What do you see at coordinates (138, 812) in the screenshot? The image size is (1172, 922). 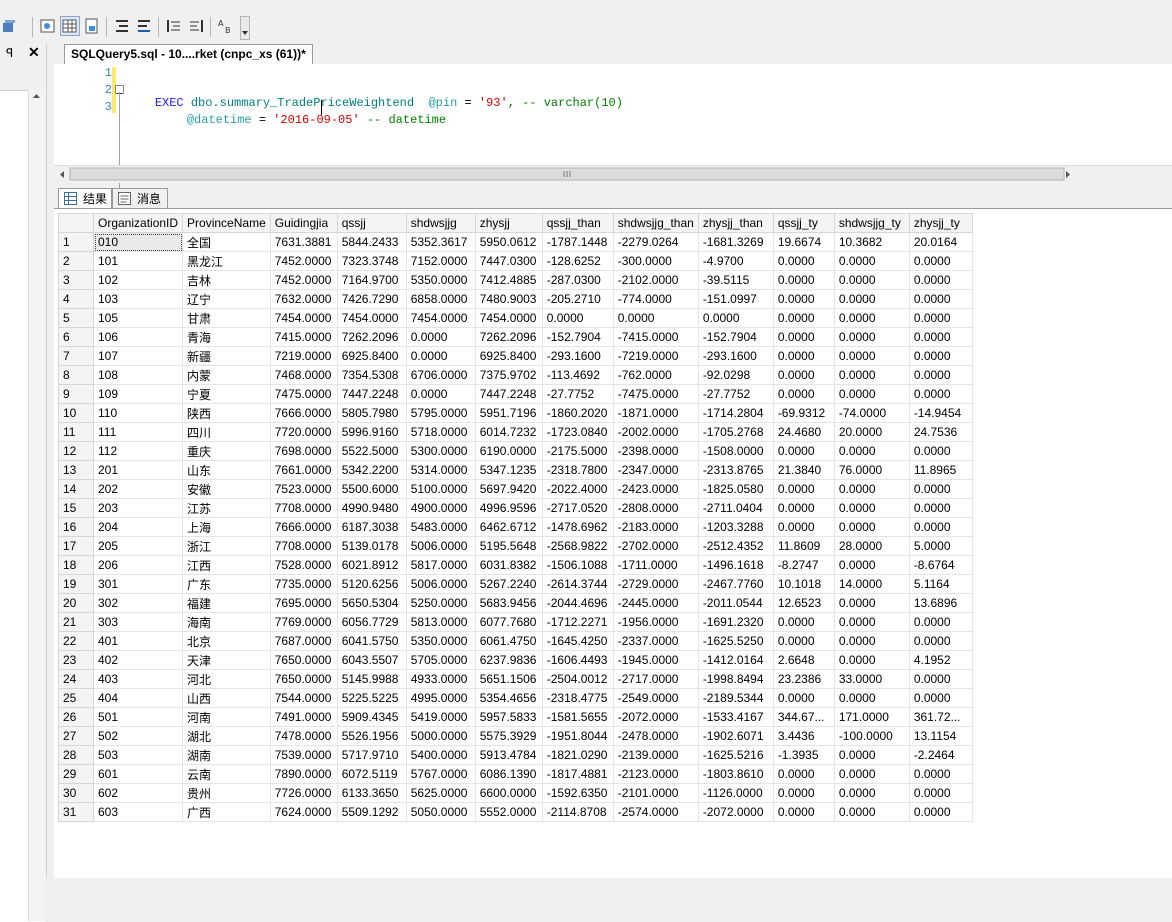 I see `grid-cell: 603` at bounding box center [138, 812].